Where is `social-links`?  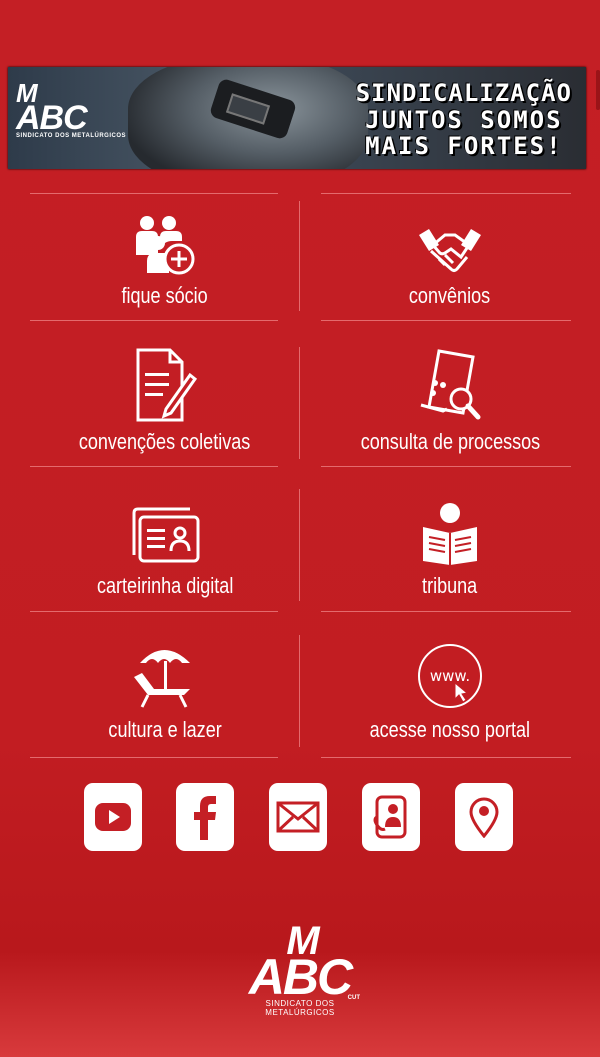
social-links is located at coordinates (304, 818).